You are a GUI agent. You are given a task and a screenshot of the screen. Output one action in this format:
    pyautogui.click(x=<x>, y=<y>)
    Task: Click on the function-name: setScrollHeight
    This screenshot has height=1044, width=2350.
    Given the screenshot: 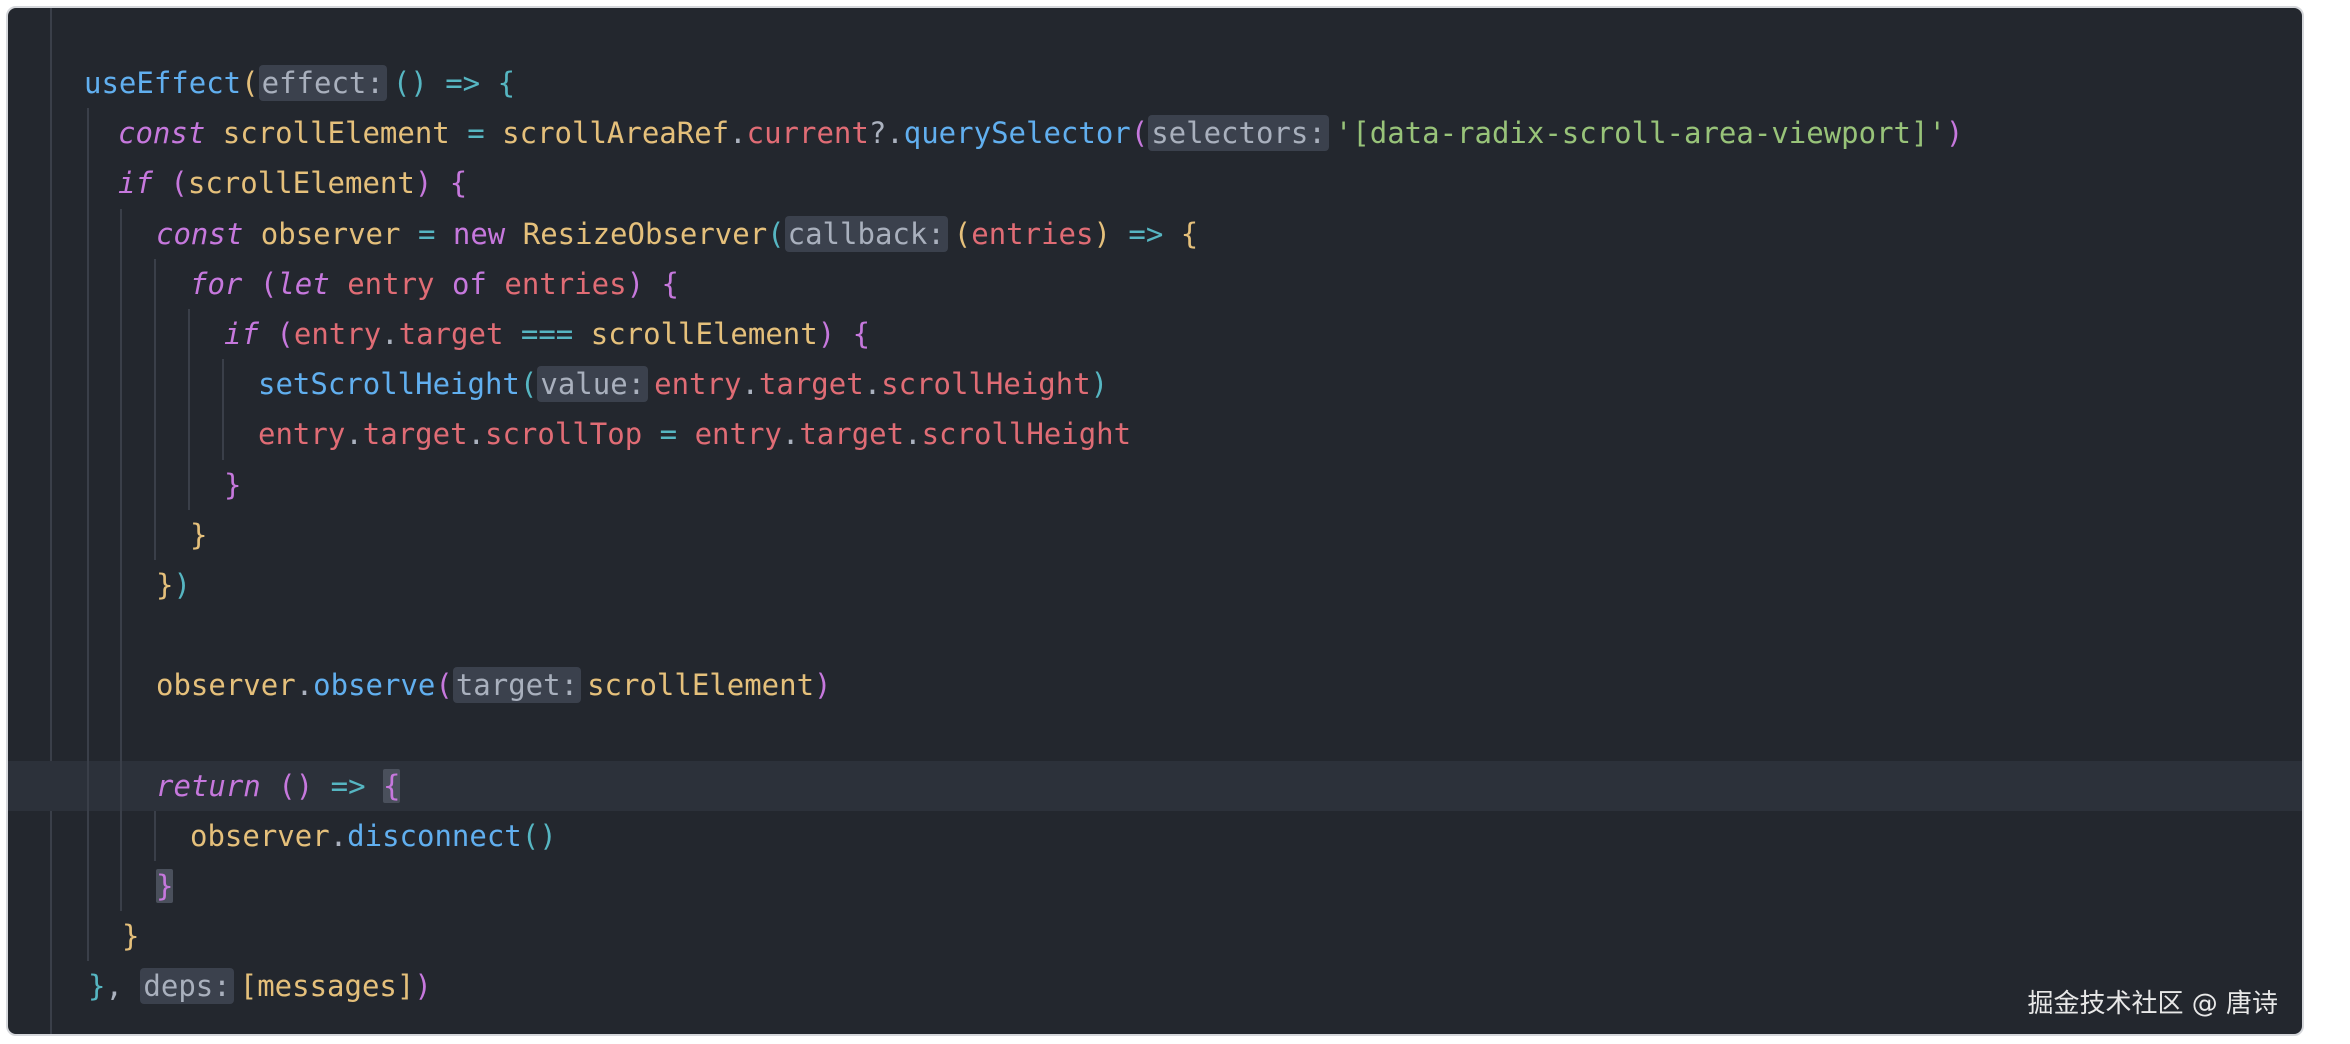 What is the action you would take?
    pyautogui.click(x=389, y=384)
    